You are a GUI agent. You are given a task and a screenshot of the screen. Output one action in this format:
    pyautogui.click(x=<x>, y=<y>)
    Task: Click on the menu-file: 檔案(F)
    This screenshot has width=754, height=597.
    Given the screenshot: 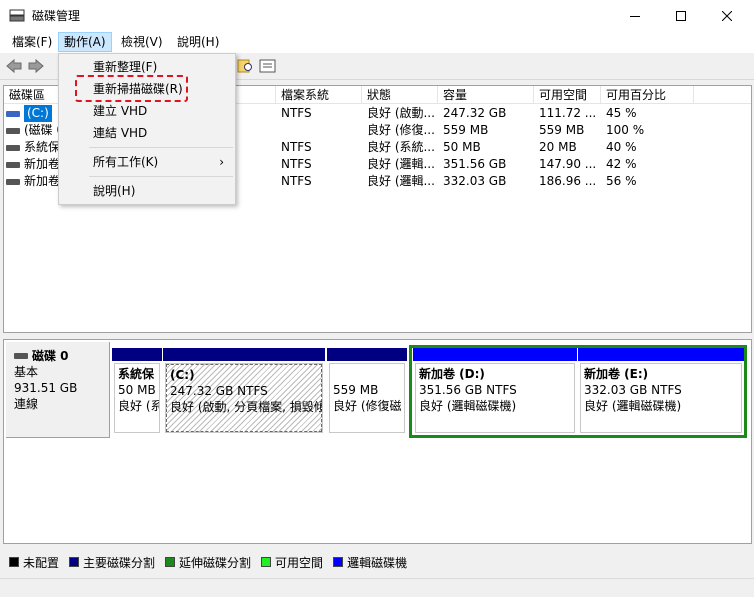 What is the action you would take?
    pyautogui.click(x=32, y=42)
    